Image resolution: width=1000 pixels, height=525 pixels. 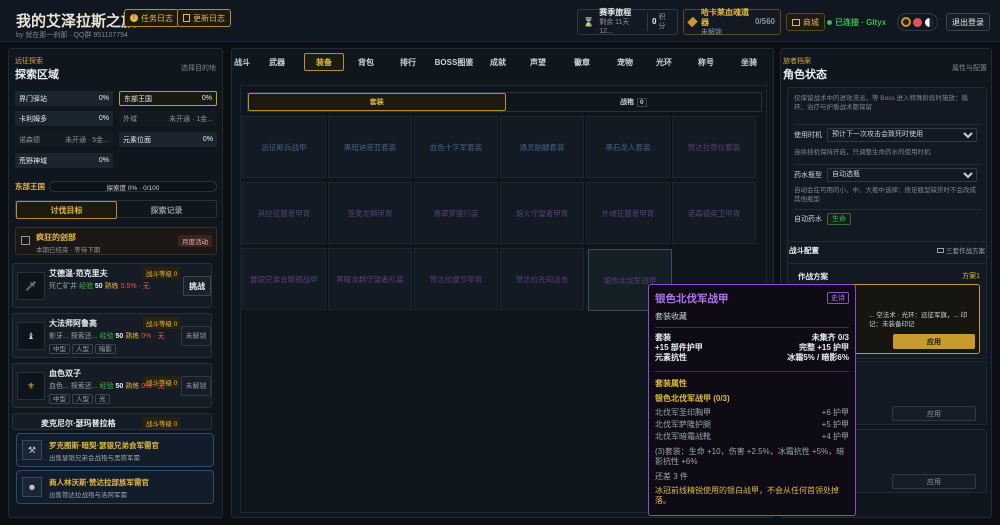 I want to click on area-name: 卡利姆多, so click(x=33, y=119).